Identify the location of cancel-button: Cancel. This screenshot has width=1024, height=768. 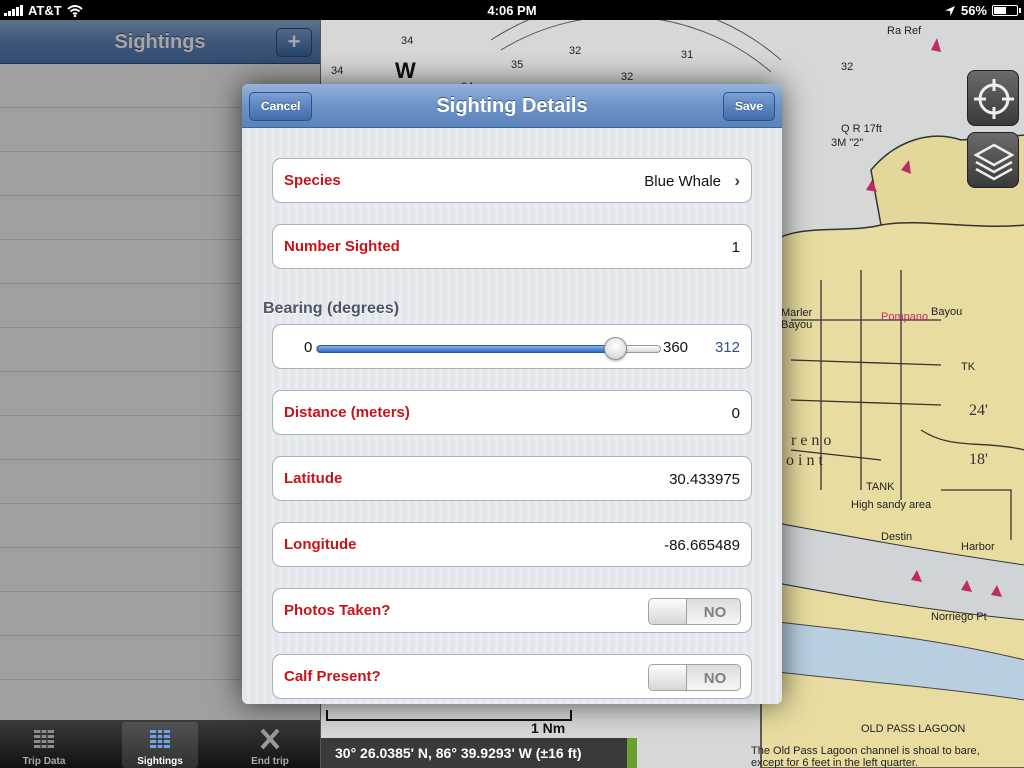
(281, 106).